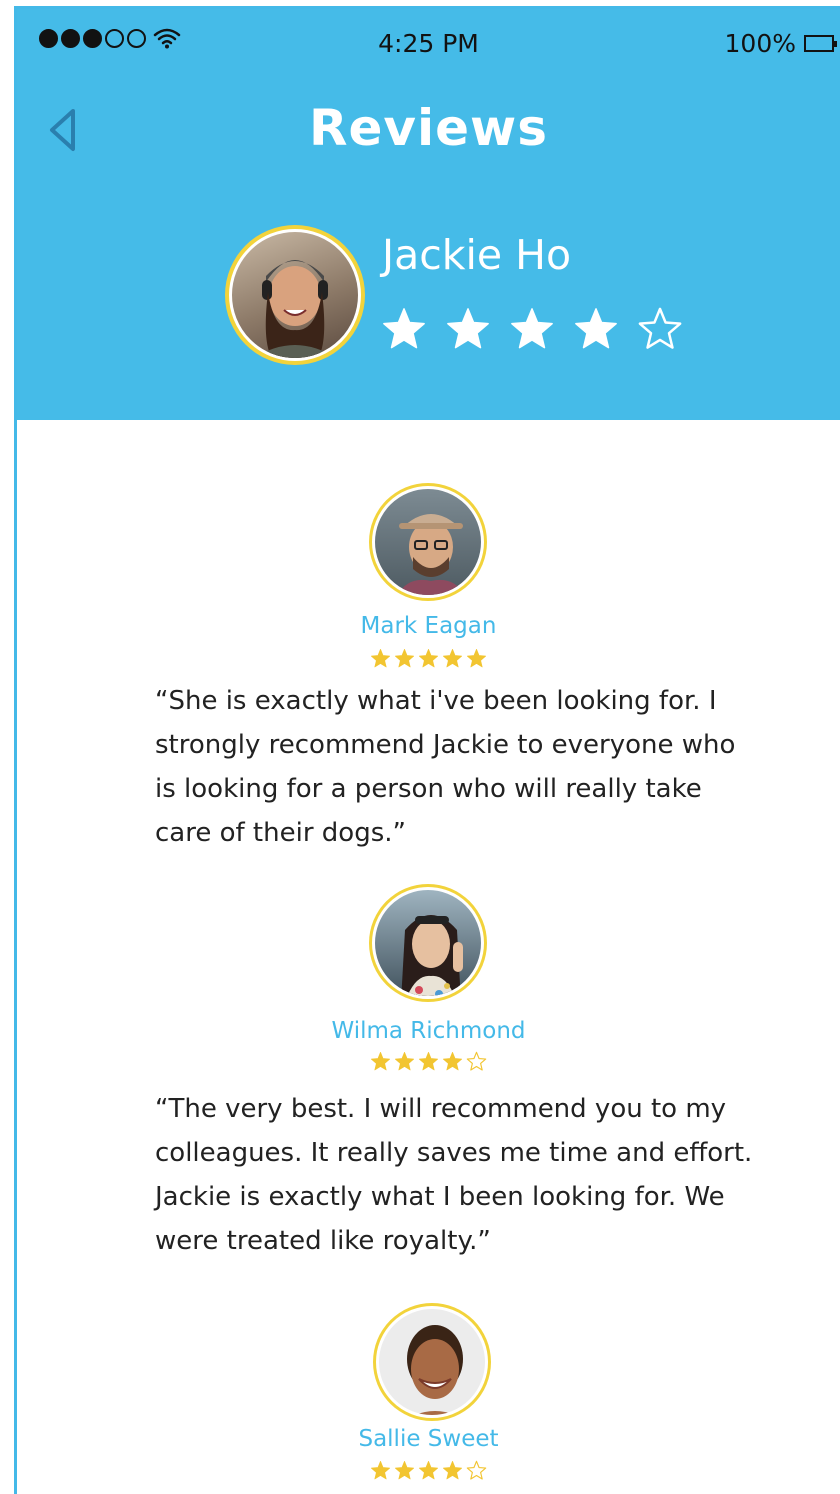 Image resolution: width=840 pixels, height=1494 pixels. Describe the element at coordinates (428, 1031) in the screenshot. I see `reviewer-name: Wilma Richmond` at that location.